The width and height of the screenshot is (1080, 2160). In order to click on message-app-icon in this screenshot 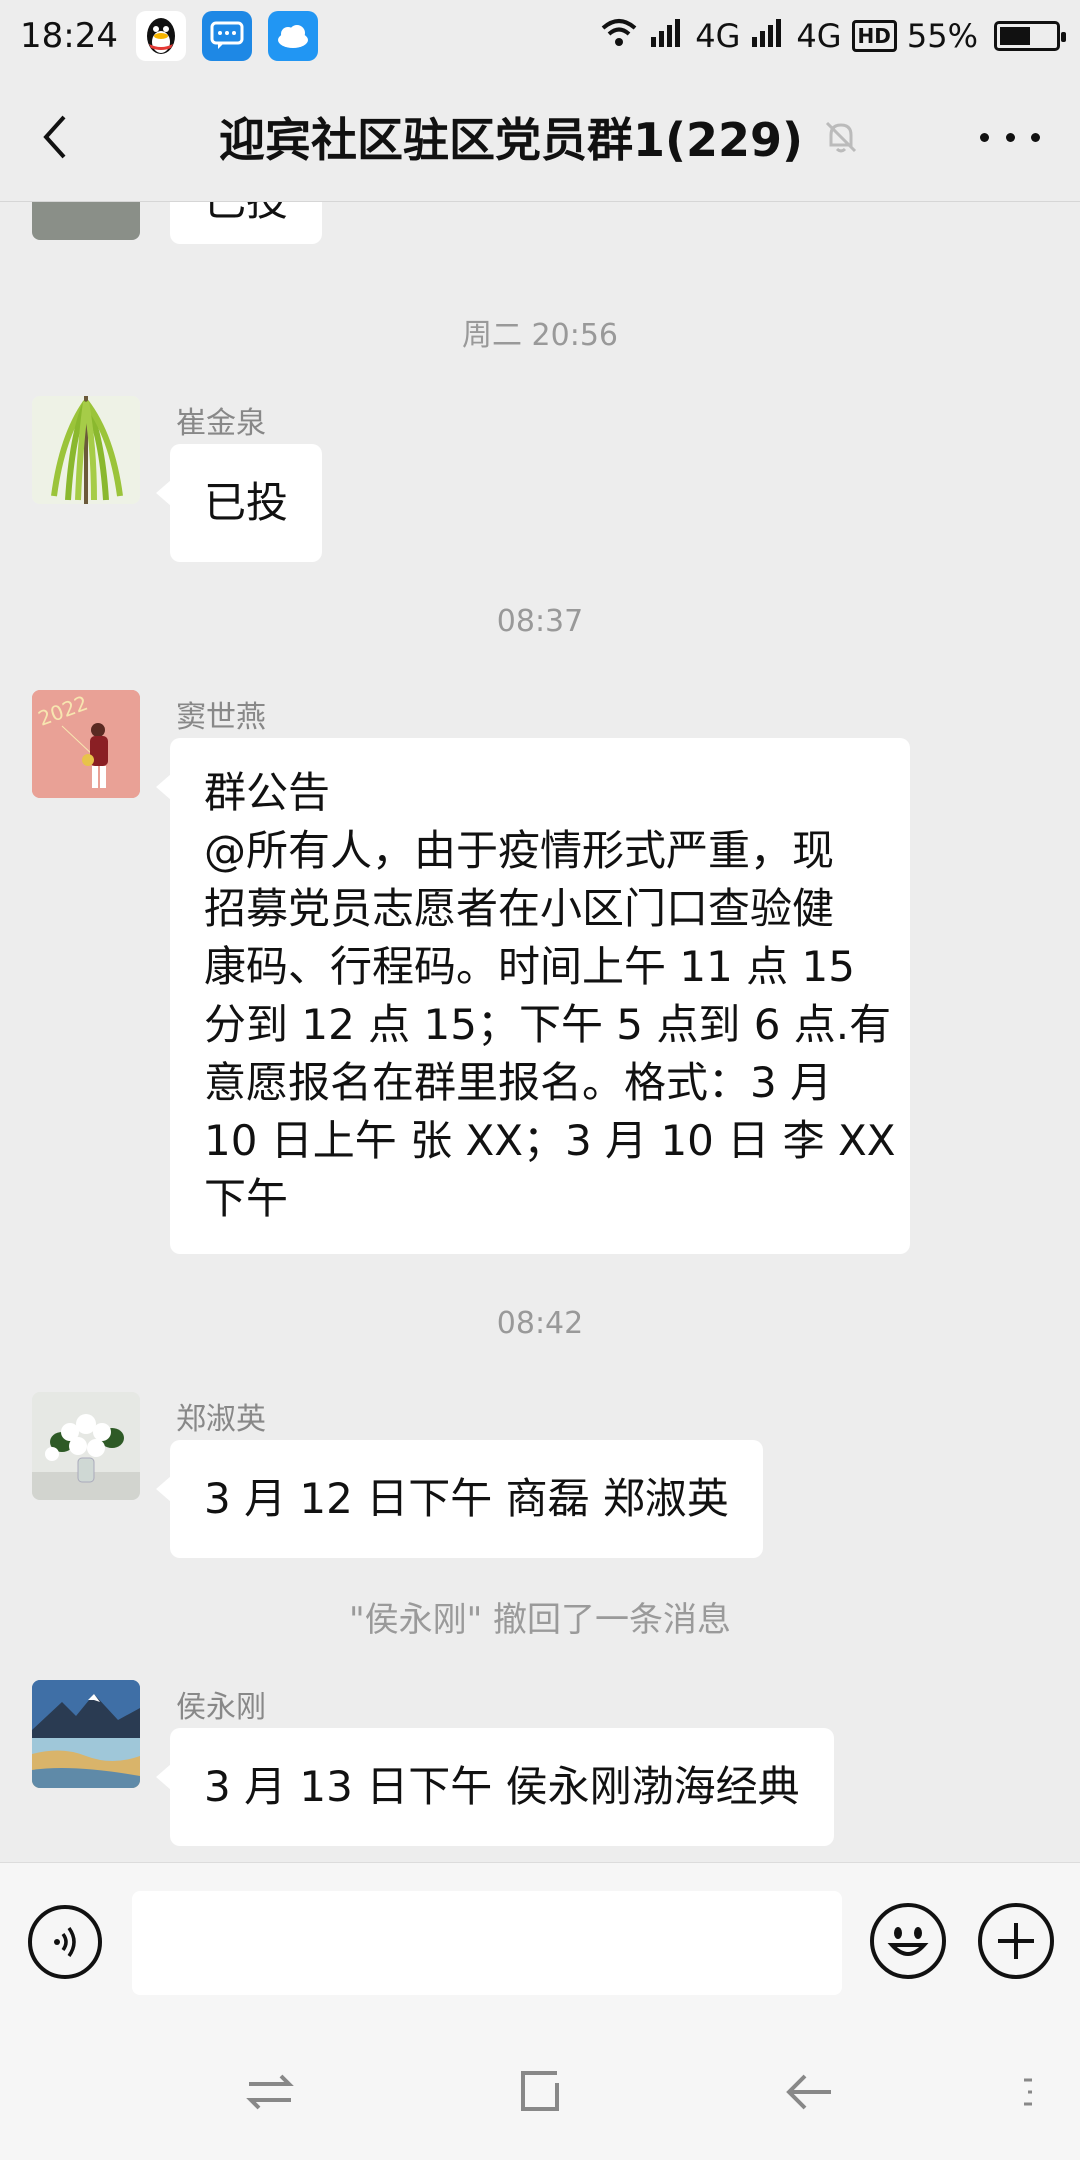, I will do `click(226, 36)`.